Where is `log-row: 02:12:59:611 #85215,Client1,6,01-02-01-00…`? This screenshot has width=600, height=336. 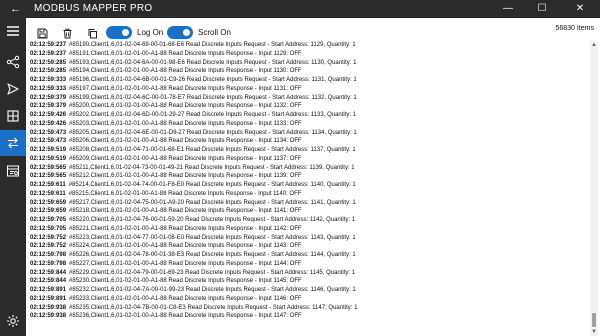
log-row: 02:12:59:611 #85215,Client1,6,01-02-01-00… is located at coordinates (307, 194).